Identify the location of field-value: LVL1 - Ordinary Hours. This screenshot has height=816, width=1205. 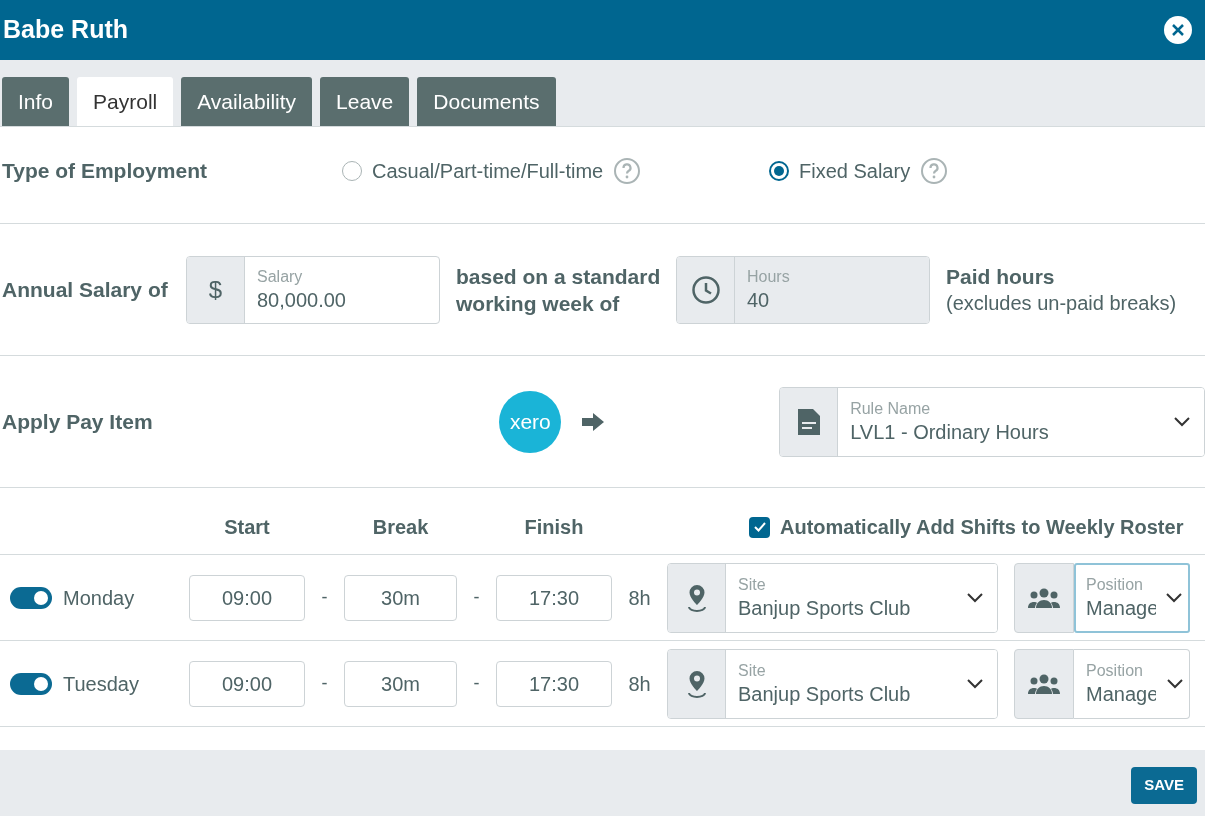
(949, 432).